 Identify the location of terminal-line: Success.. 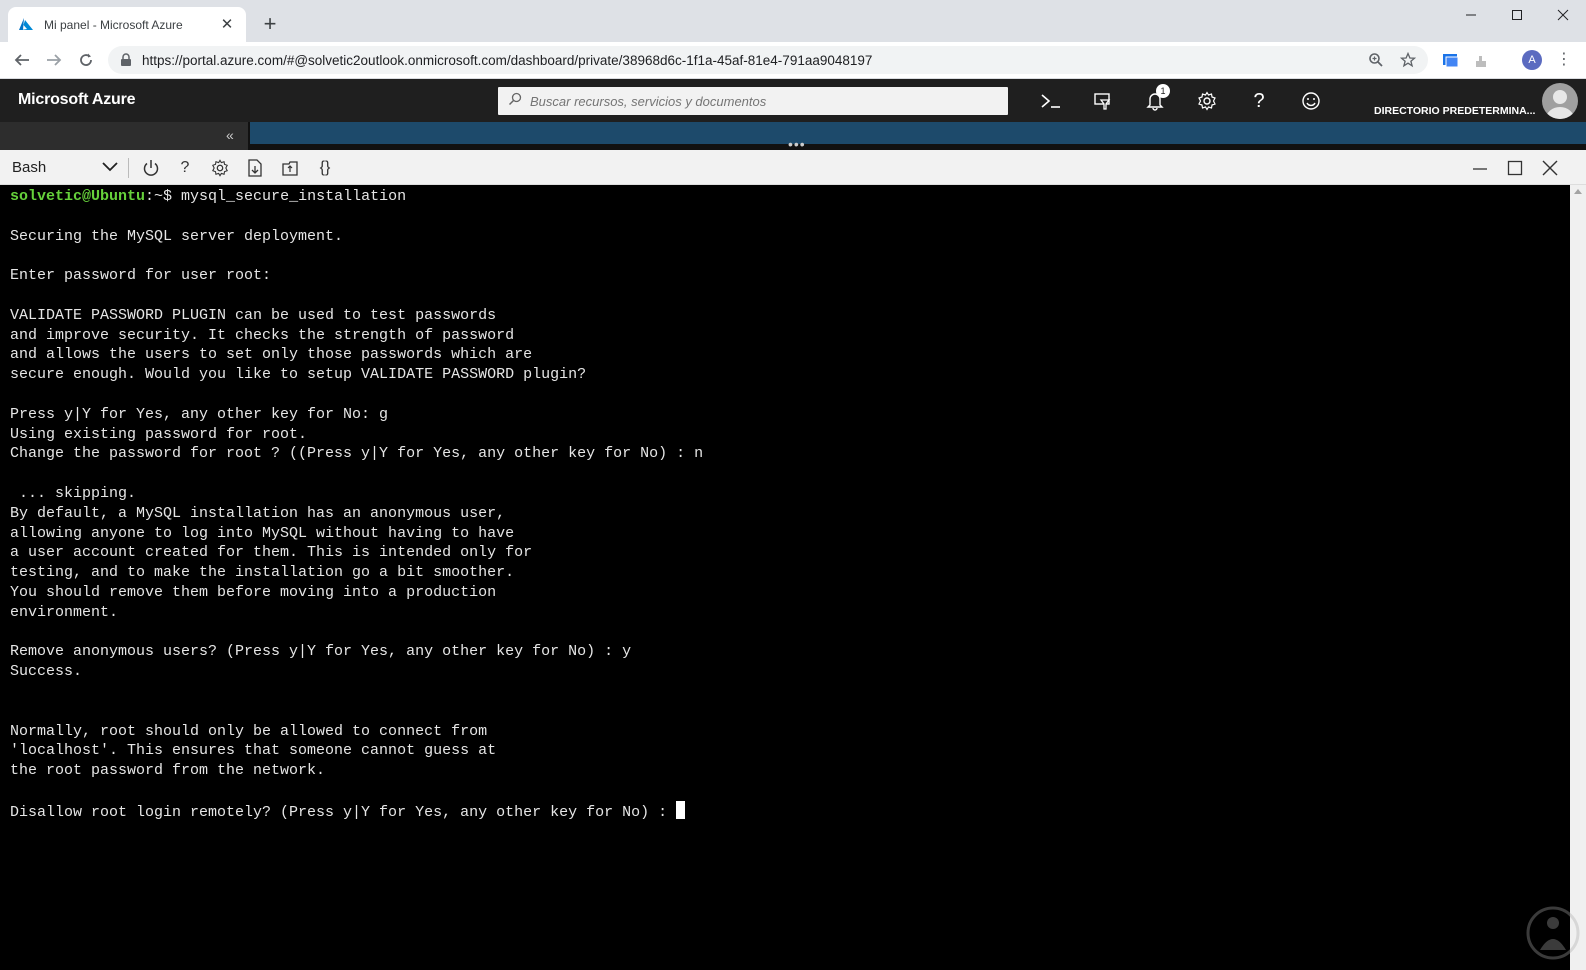
(46, 672).